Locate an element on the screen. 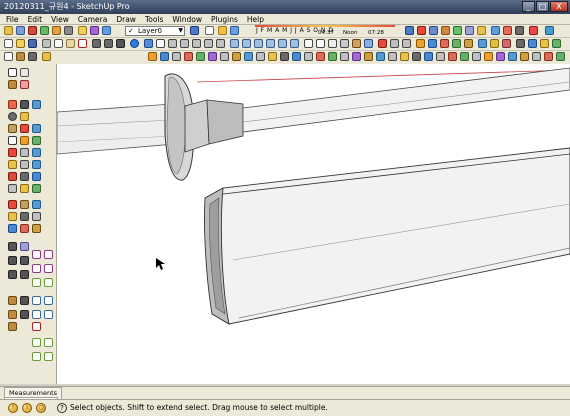 This screenshot has height=416, width=570. sandbox-from-scratch-icon is located at coordinates (421, 30).